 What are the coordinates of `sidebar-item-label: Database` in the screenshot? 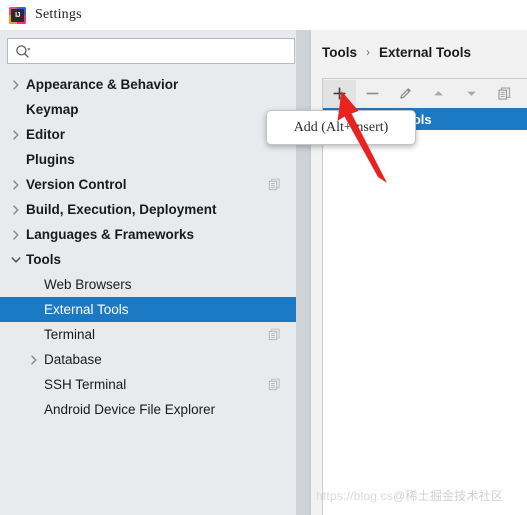 It's located at (73, 359).